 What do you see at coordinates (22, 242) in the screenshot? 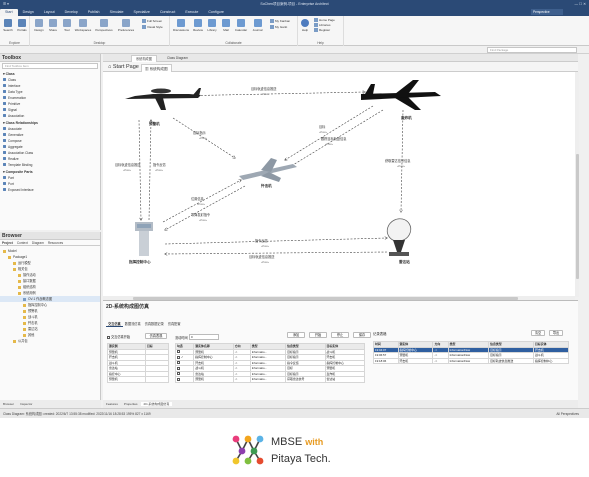
I see `browser-tab-context: Context` at bounding box center [22, 242].